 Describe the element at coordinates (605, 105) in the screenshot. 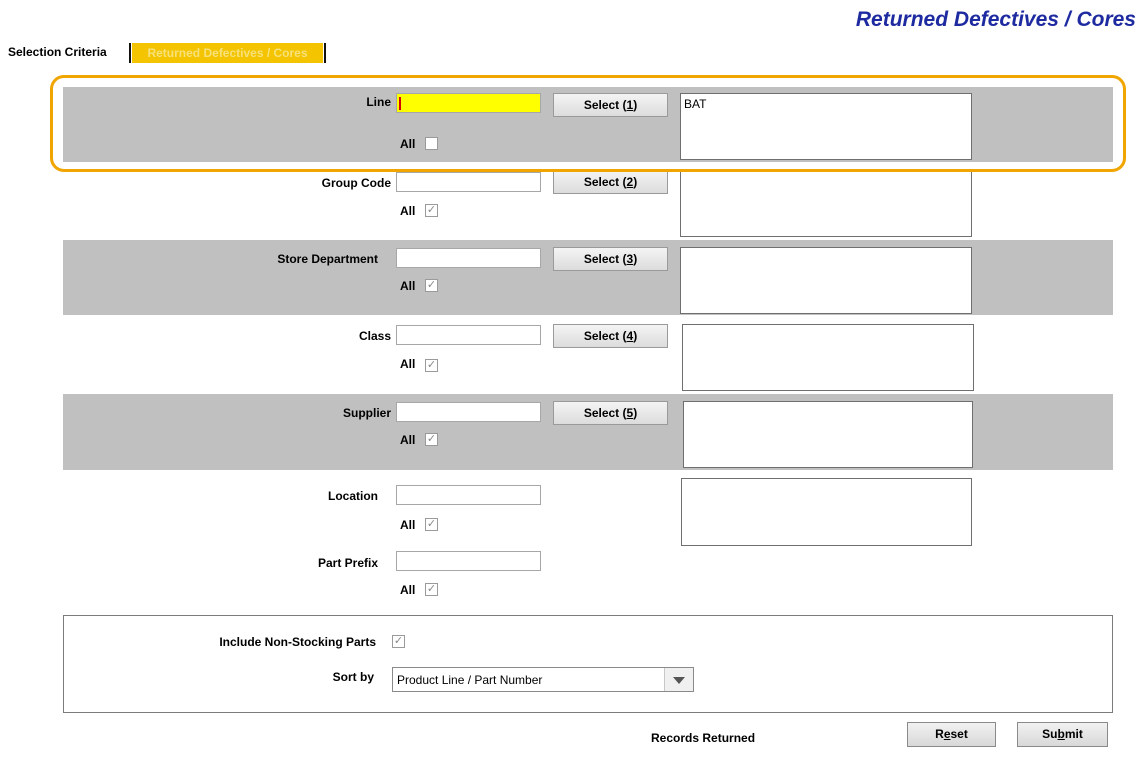

I see `line-select-prefix: Select (` at that location.